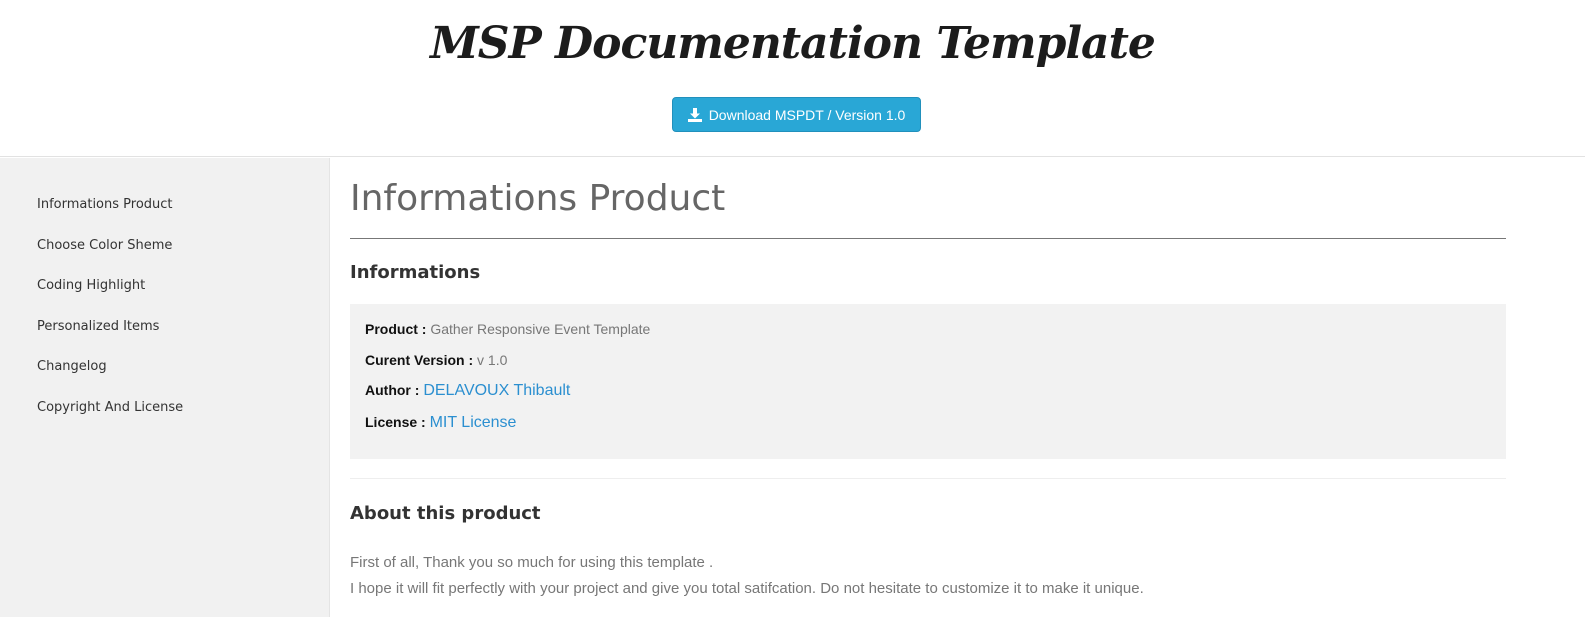 Image resolution: width=1585 pixels, height=617 pixels. I want to click on page-title: Informations Product, so click(538, 198).